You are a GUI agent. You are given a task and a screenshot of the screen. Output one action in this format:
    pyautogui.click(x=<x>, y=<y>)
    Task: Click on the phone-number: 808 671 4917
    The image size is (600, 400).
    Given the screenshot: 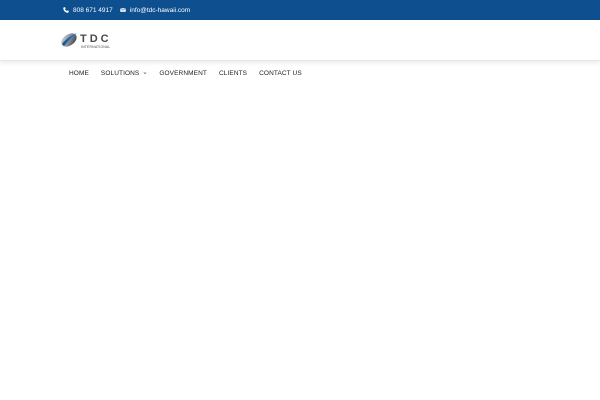 What is the action you would take?
    pyautogui.click(x=93, y=10)
    